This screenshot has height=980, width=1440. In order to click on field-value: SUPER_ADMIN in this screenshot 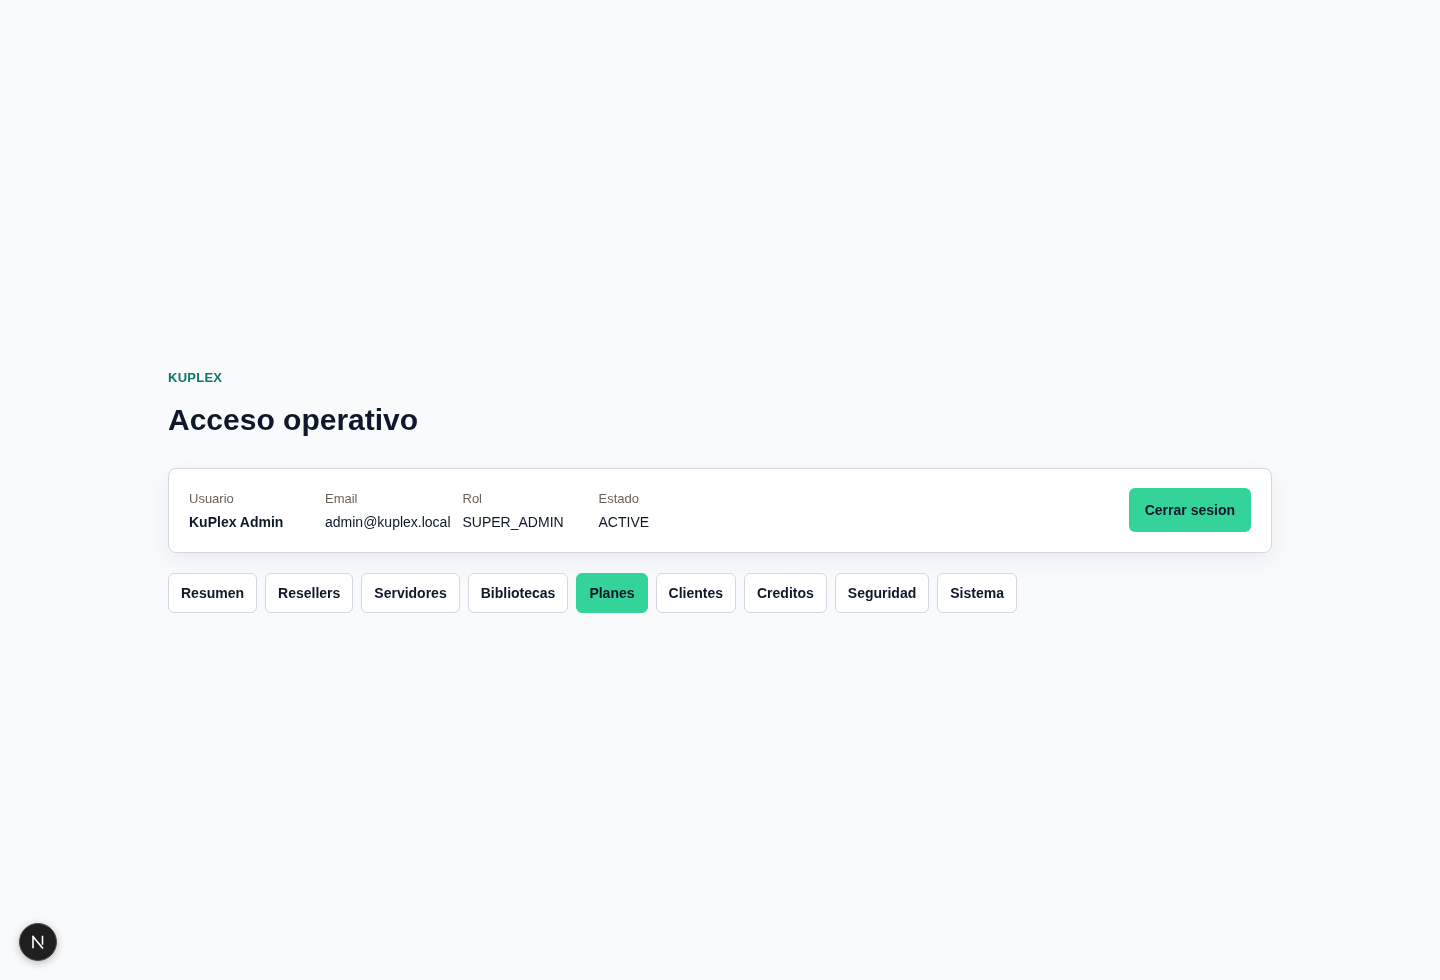, I will do `click(513, 522)`.